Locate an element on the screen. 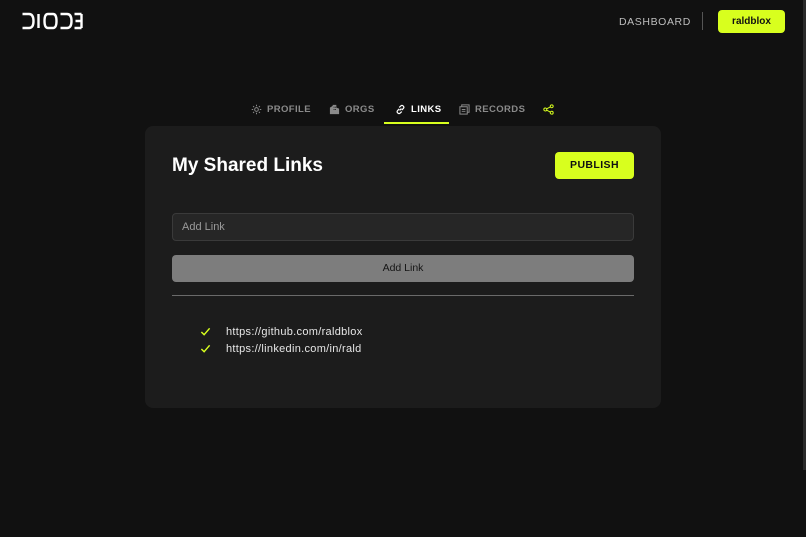 The width and height of the screenshot is (806, 537). divider is located at coordinates (403, 295).